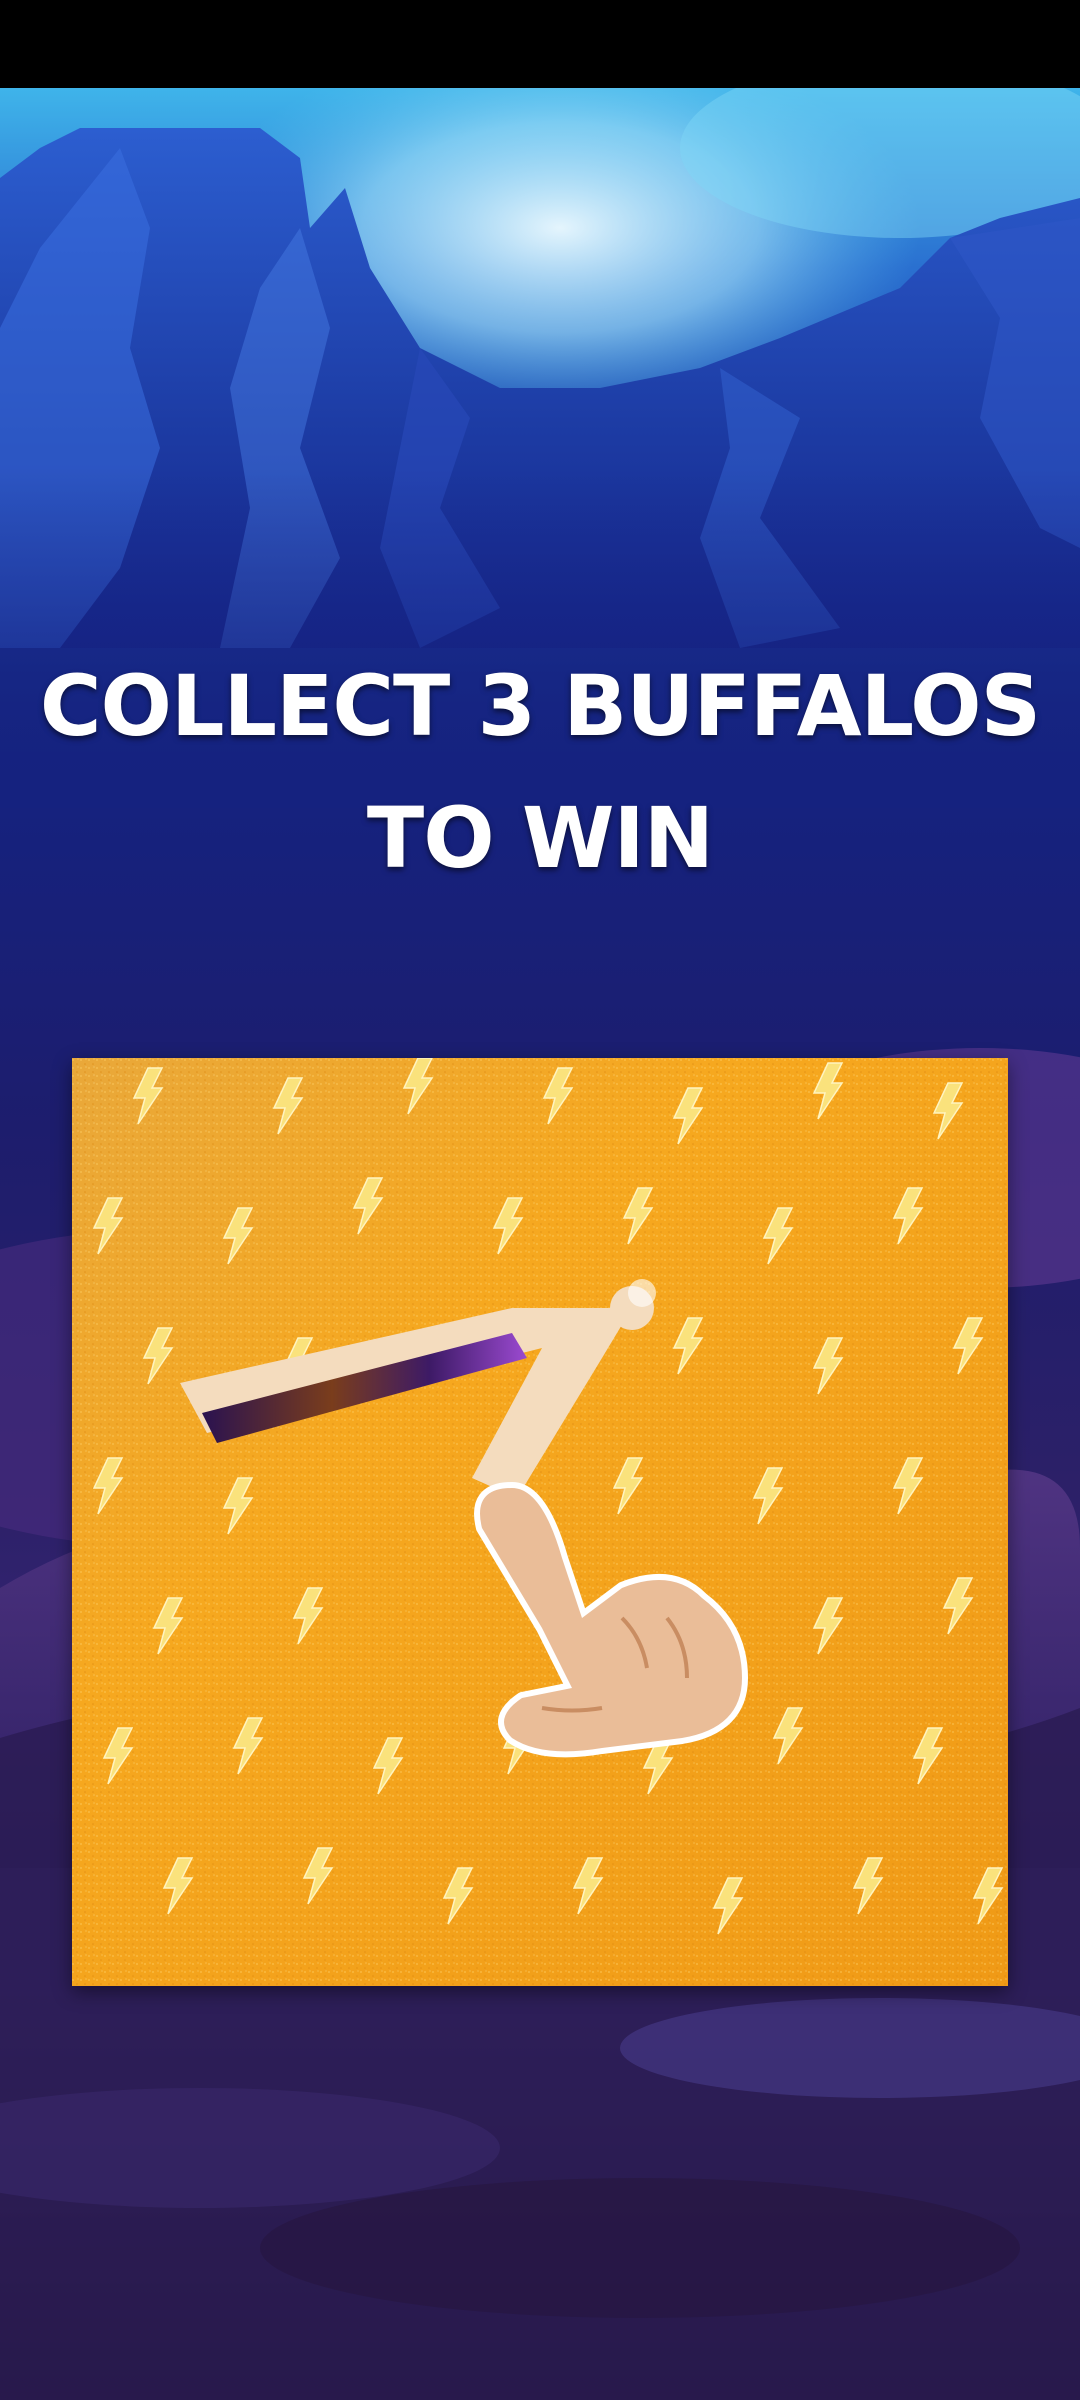 This screenshot has height=2400, width=1080. I want to click on instruction-title: COLLECT 3 BUFFALOS TO WIN, so click(540, 772).